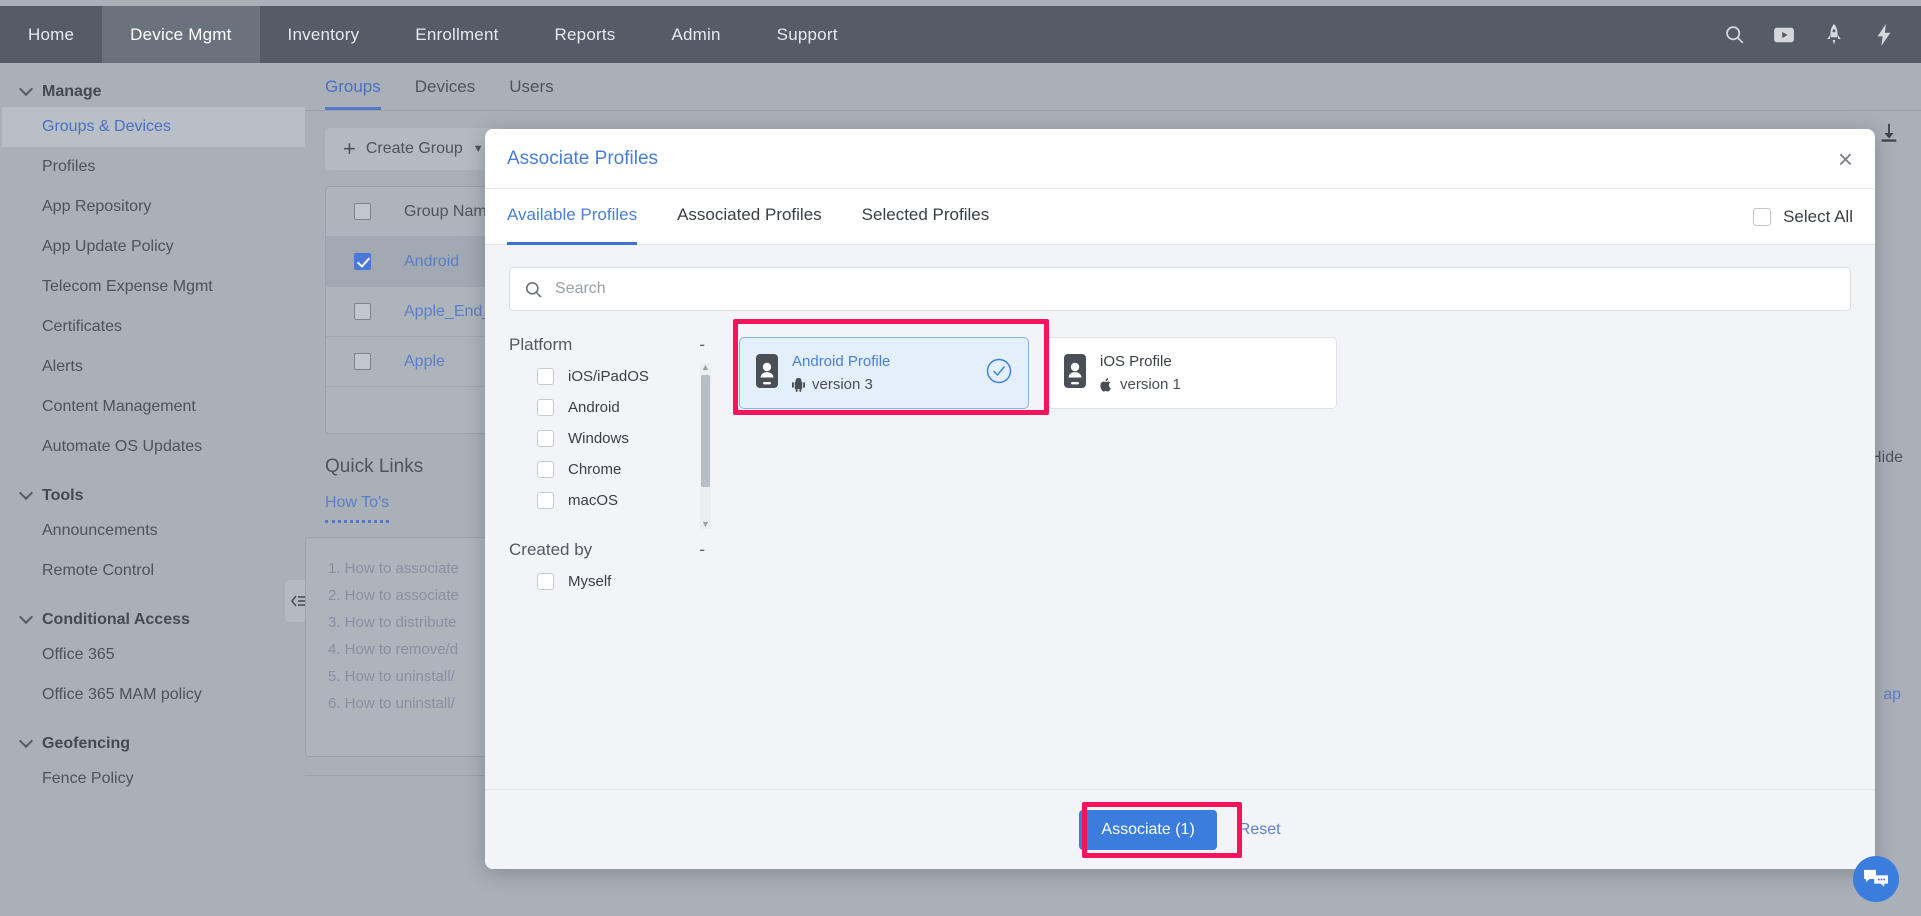 The image size is (1921, 916). I want to click on dialog-title: Associate Profiles, so click(583, 158).